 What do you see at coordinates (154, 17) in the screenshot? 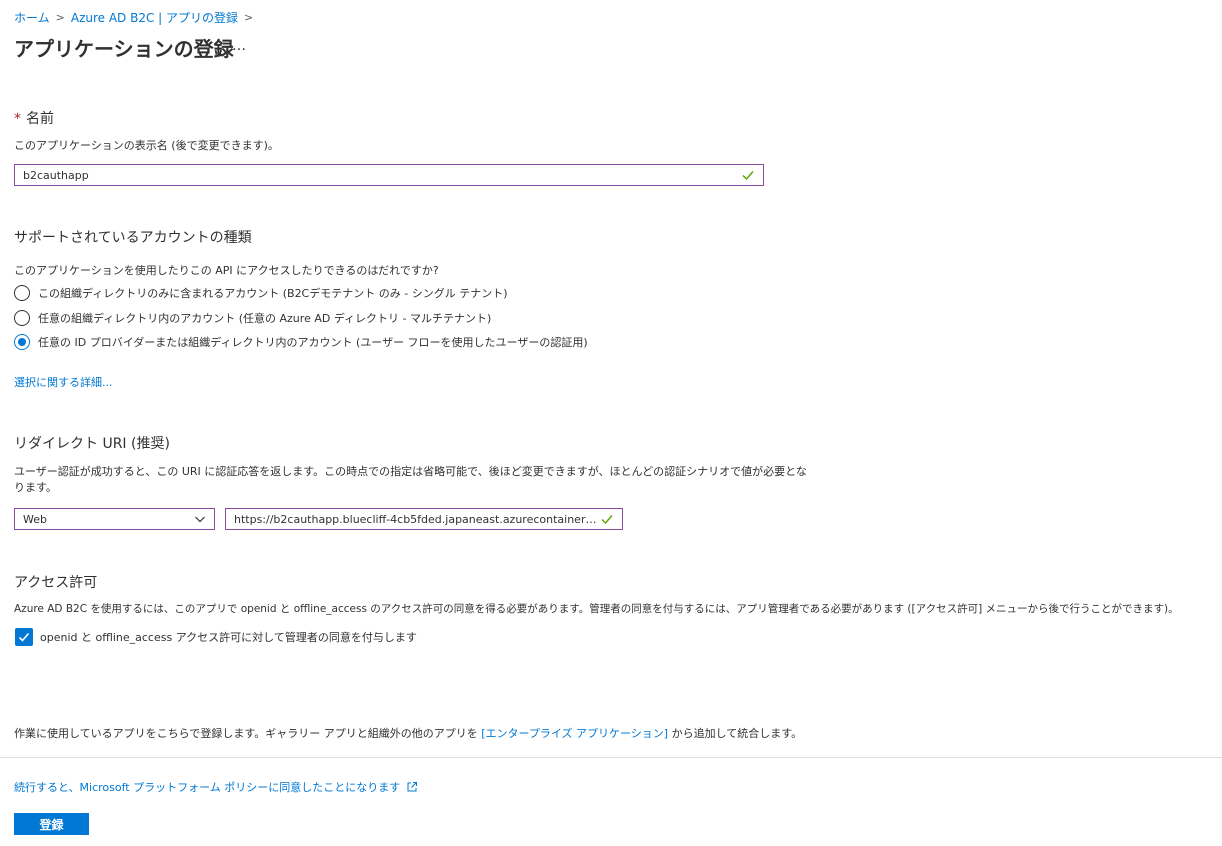
I see `breadcrumb-parent-link: Azure AD B2C | アプリの登録` at bounding box center [154, 17].